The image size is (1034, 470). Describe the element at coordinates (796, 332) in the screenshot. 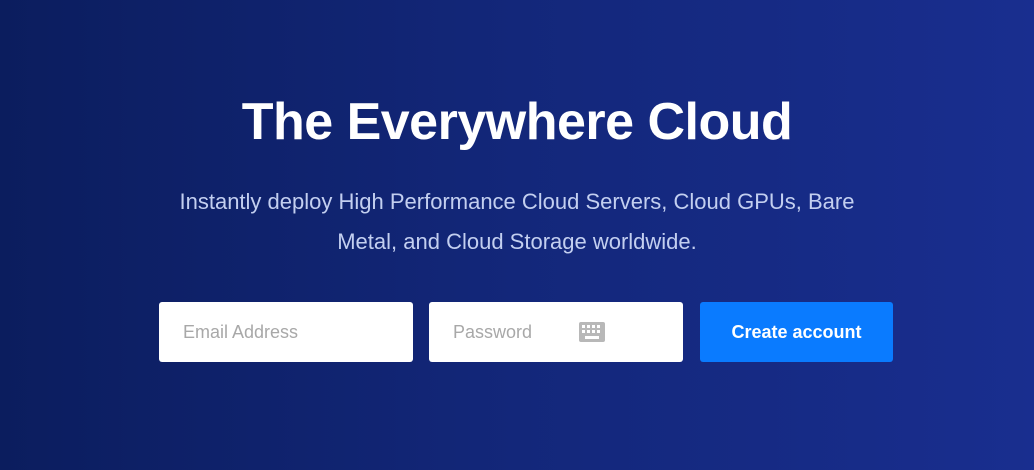

I see `create-account-button: Create account` at that location.